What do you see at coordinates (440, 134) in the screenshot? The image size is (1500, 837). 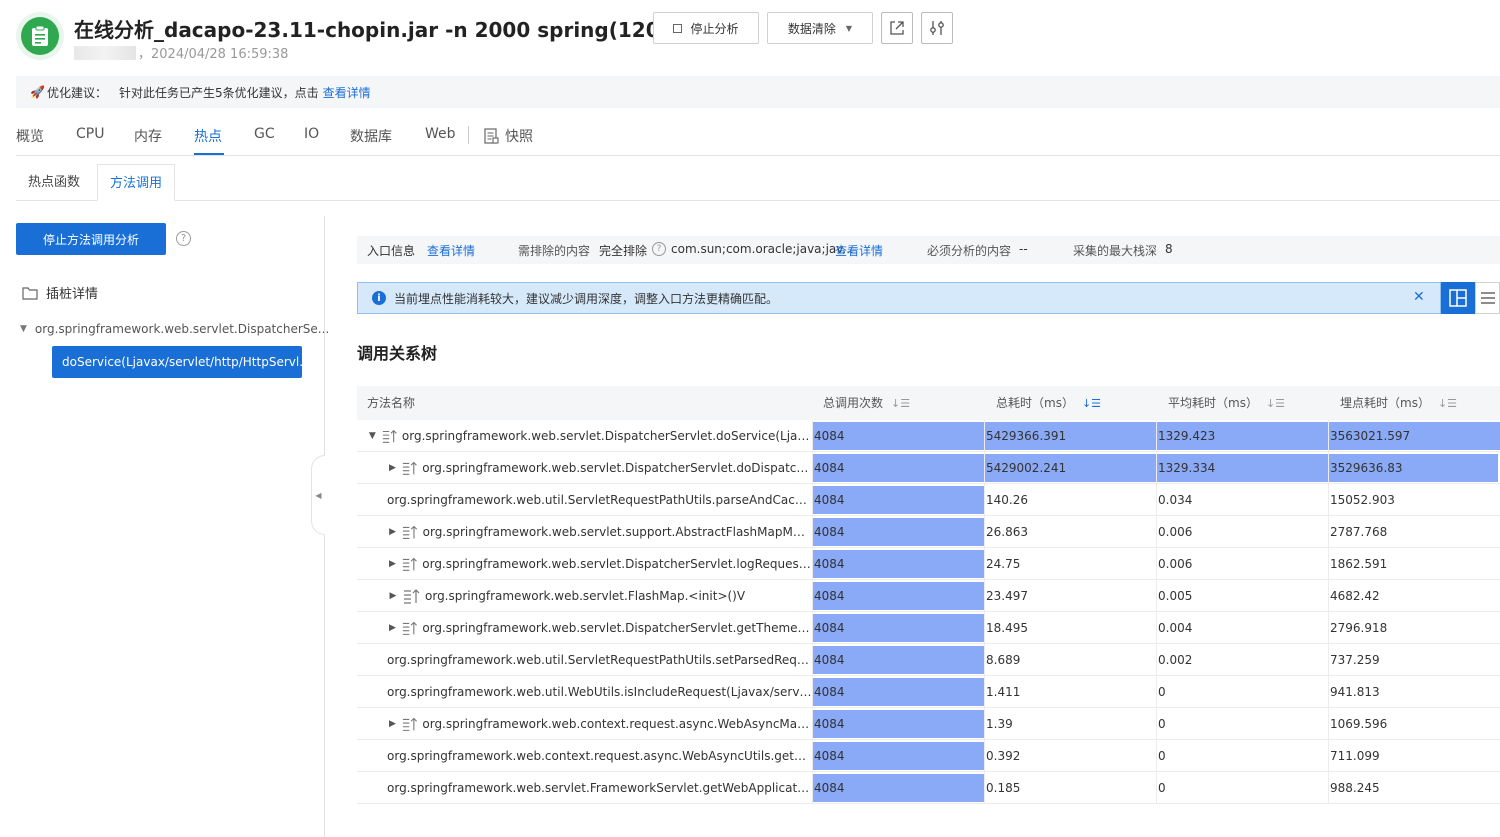 I see `tab-web: Web` at bounding box center [440, 134].